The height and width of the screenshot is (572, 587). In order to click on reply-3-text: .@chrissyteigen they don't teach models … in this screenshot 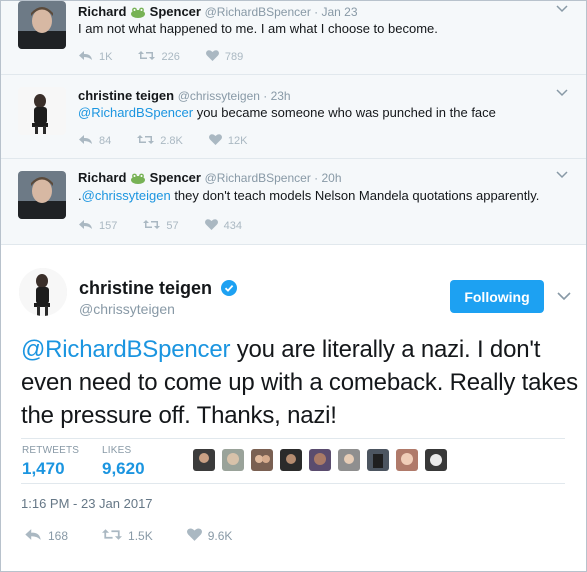, I will do `click(308, 195)`.